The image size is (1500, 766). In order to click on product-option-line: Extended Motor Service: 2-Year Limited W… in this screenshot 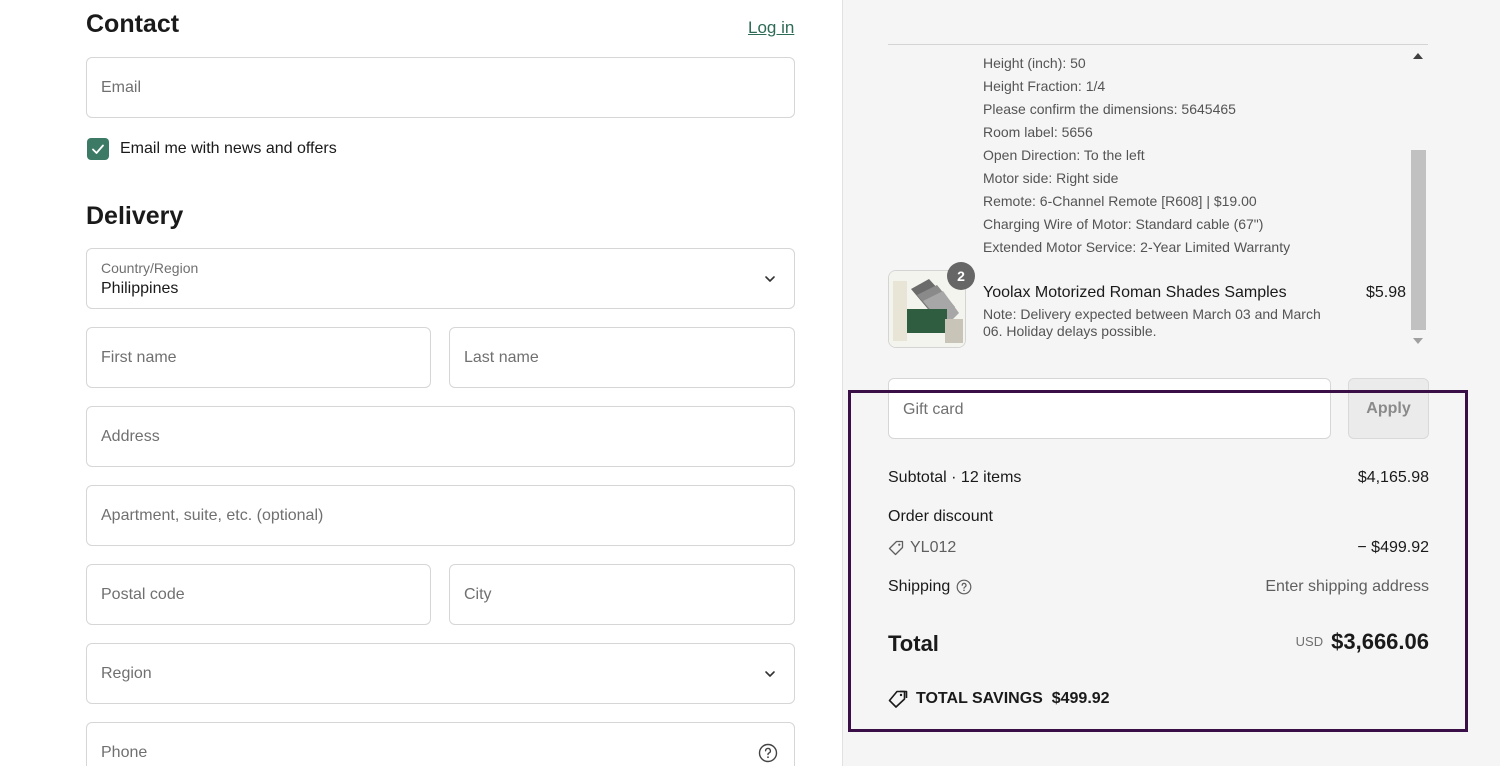, I will do `click(1137, 247)`.